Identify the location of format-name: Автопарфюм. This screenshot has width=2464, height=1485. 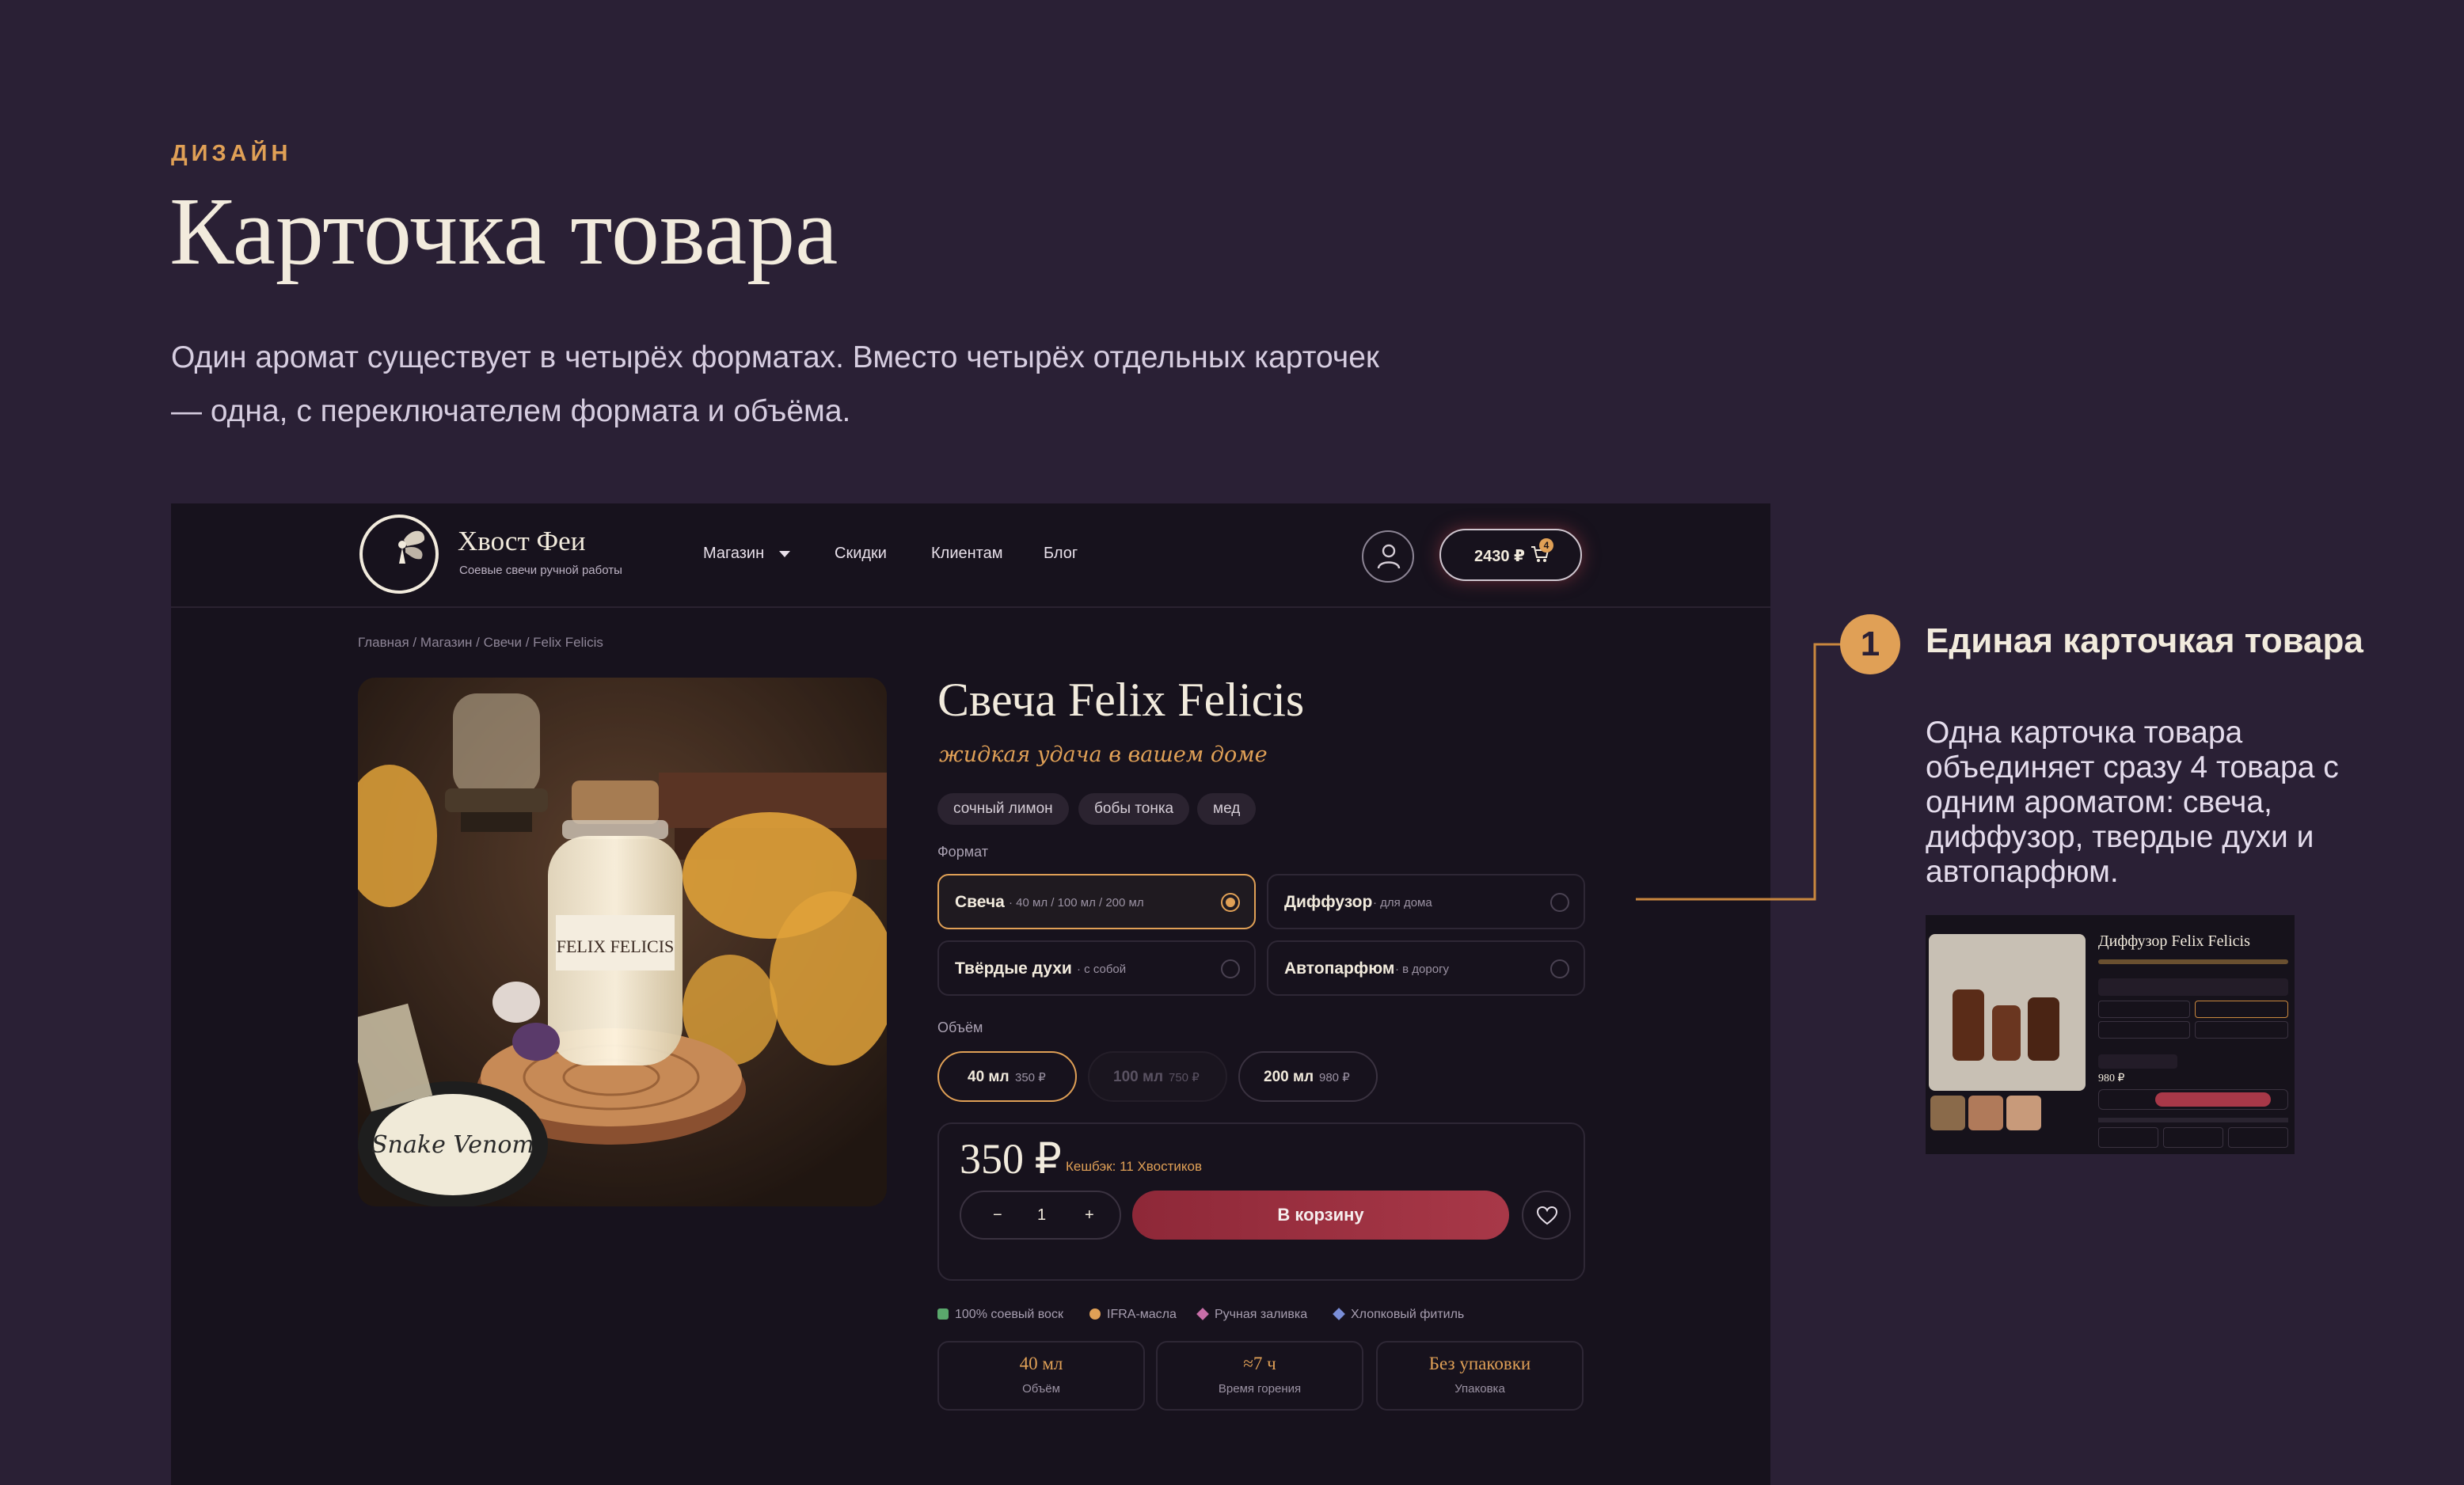
(1339, 968).